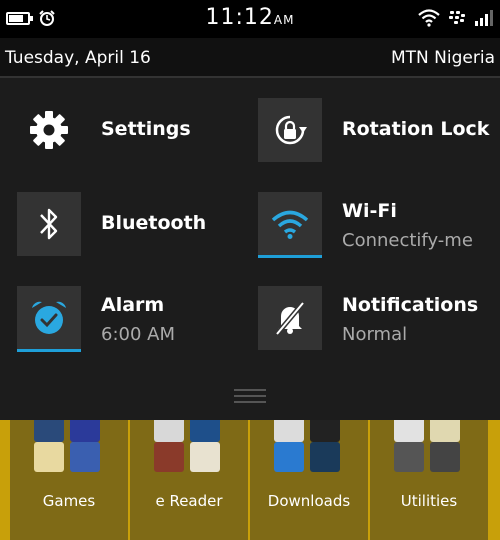  Describe the element at coordinates (429, 18) in the screenshot. I see `wifi-icon` at that location.